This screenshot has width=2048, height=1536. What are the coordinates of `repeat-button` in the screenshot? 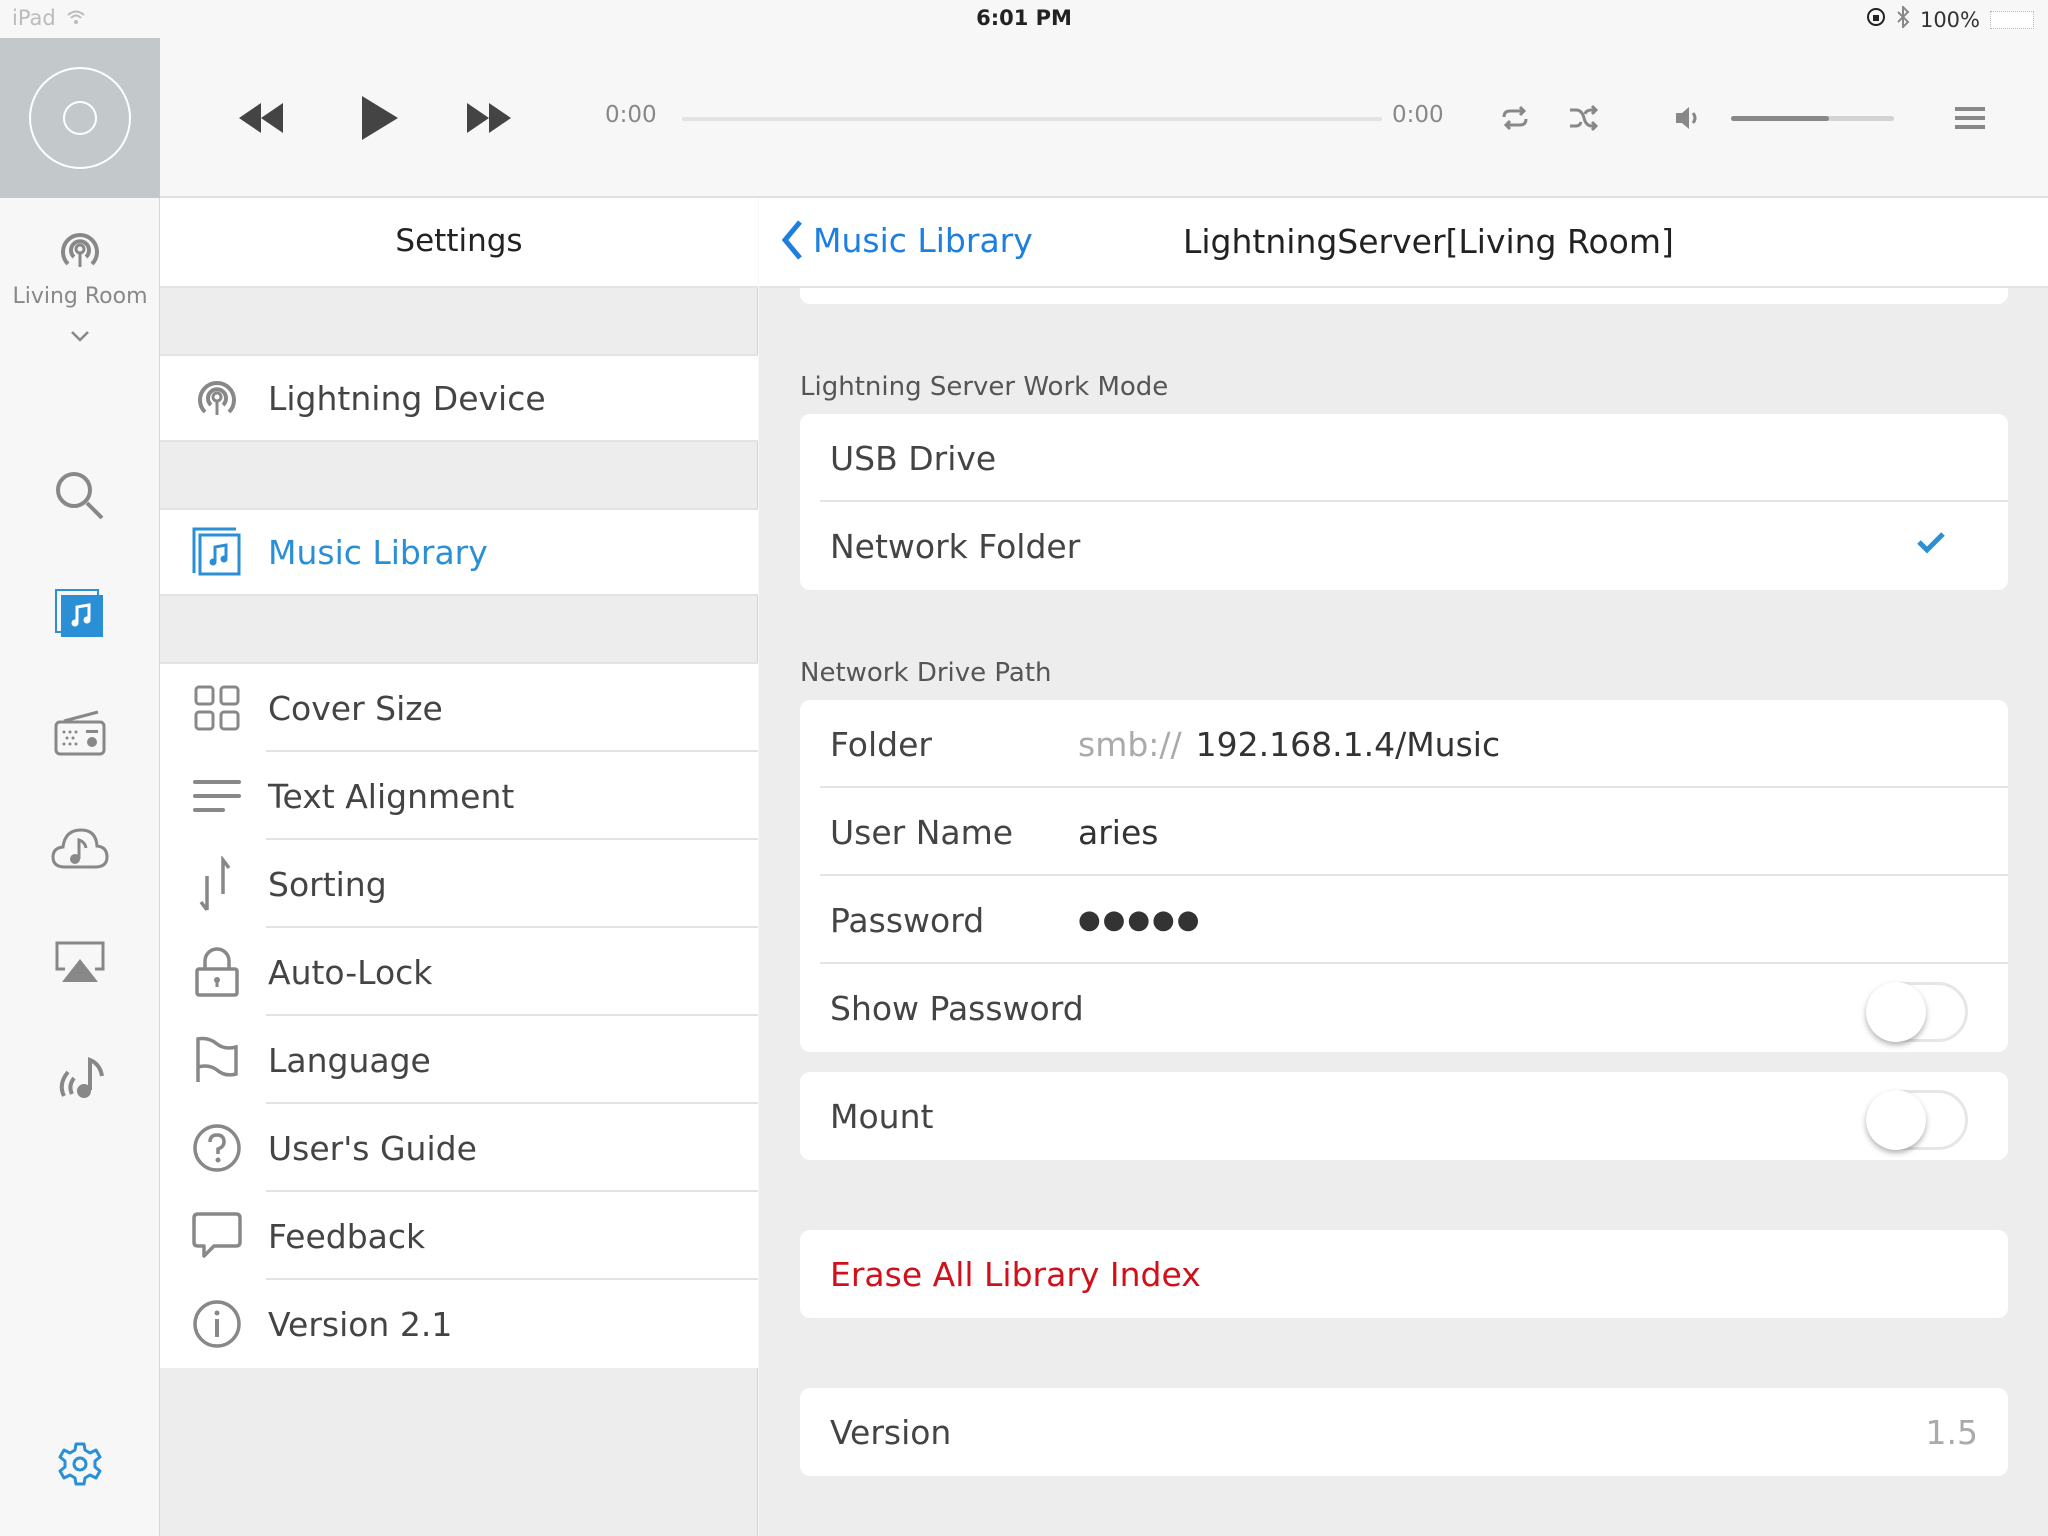 It's located at (1515, 118).